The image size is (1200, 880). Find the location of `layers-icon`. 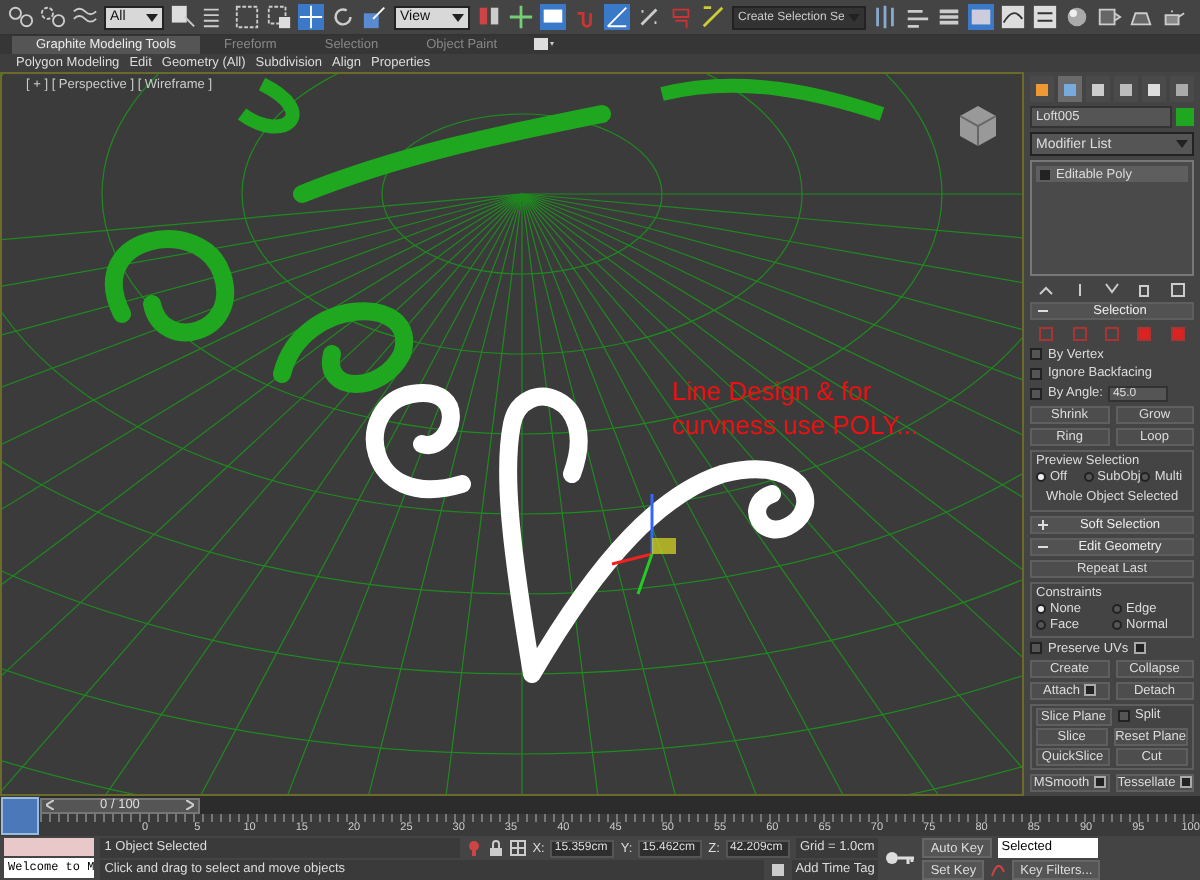

layers-icon is located at coordinates (949, 17).